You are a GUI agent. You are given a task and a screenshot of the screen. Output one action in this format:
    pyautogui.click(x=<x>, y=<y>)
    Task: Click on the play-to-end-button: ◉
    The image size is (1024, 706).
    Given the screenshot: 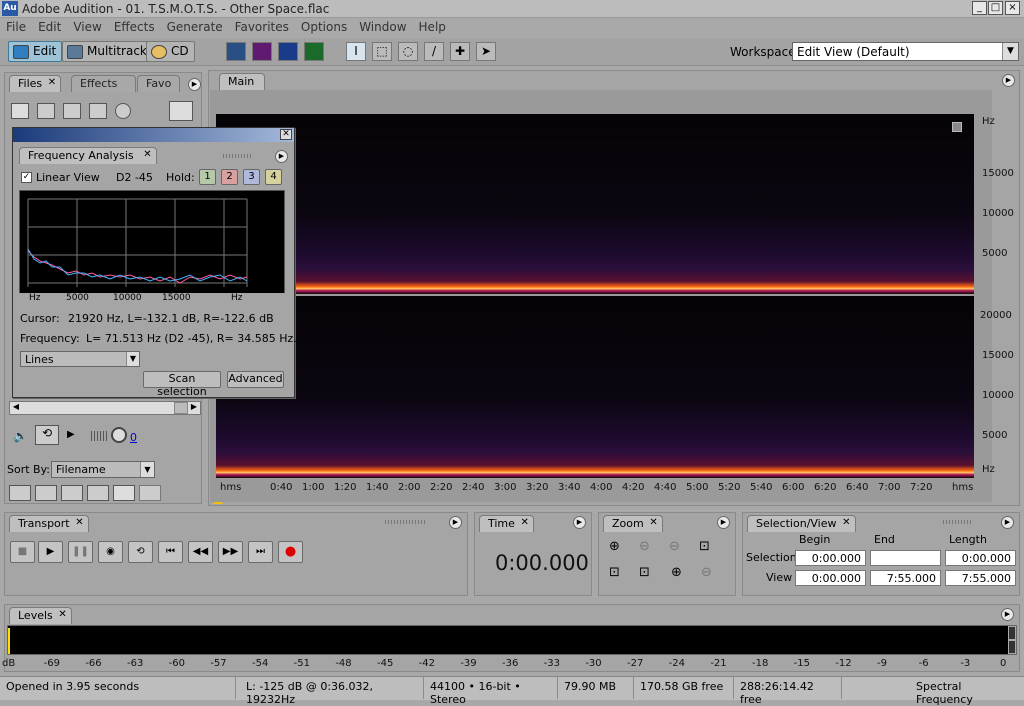 What is the action you would take?
    pyautogui.click(x=110, y=552)
    